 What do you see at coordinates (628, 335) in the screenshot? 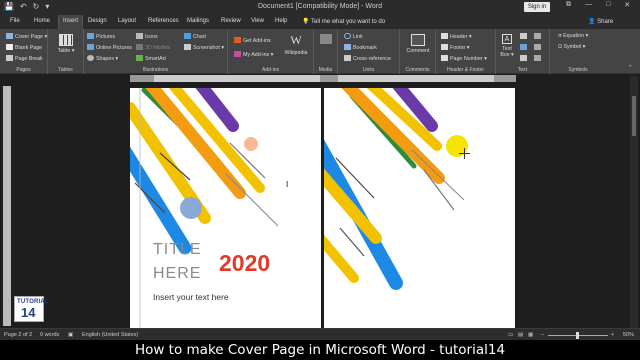
I see `zoom-level: 50%` at bounding box center [628, 335].